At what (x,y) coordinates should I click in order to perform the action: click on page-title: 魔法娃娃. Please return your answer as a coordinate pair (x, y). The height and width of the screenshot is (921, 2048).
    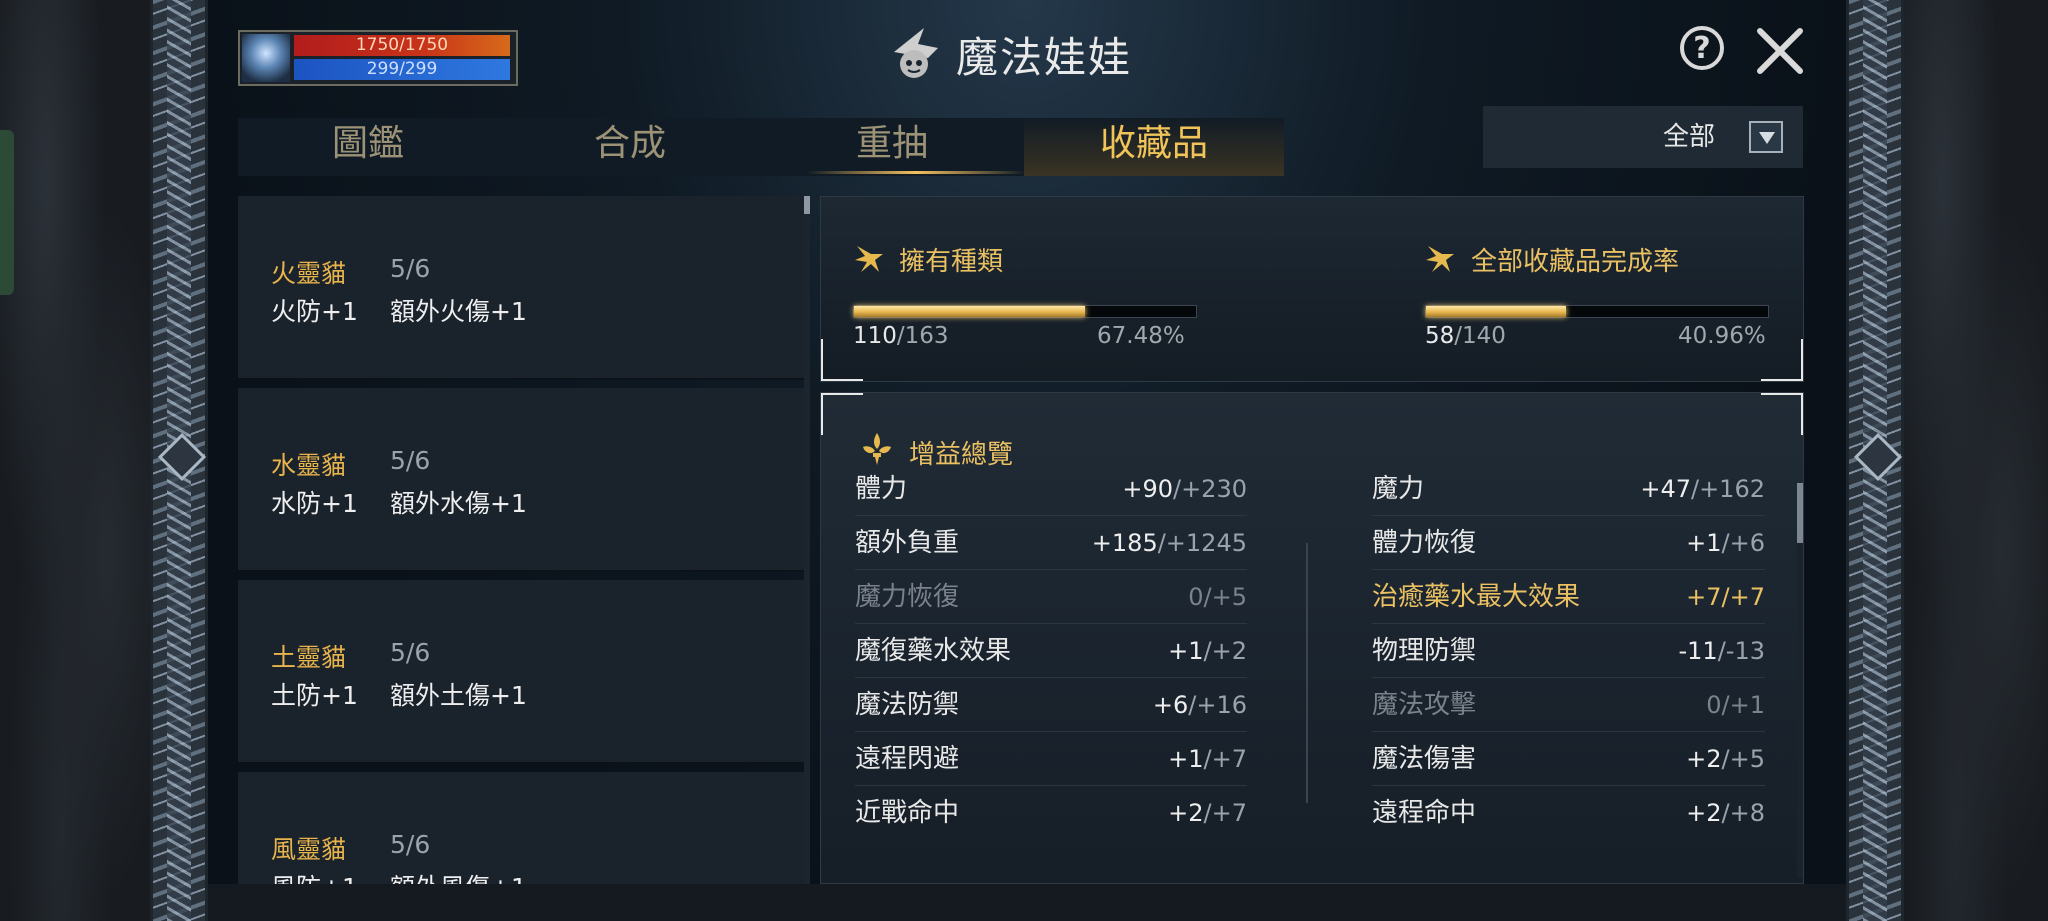
    Looking at the image, I should click on (1008, 54).